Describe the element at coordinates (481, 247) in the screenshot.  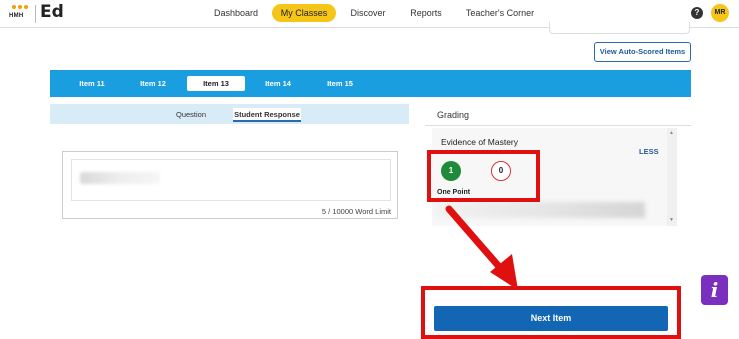
I see `annotation-arrow-icon` at that location.